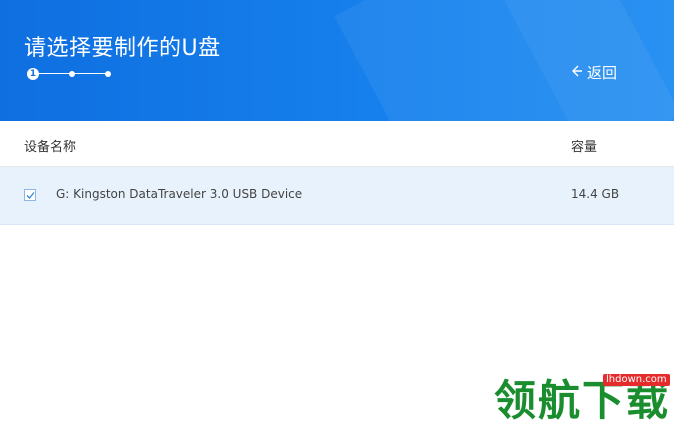  I want to click on watermark-url: lhdown.com, so click(636, 380).